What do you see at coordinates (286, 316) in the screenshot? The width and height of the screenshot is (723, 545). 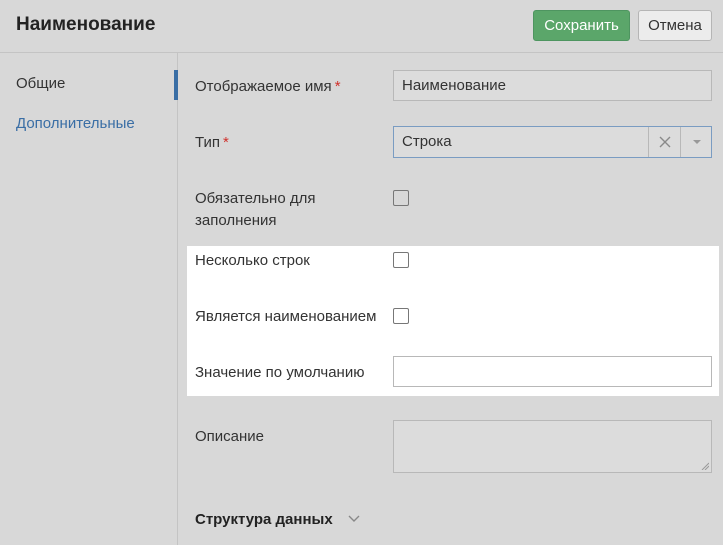 I see `is-name-label: Является наименованием` at bounding box center [286, 316].